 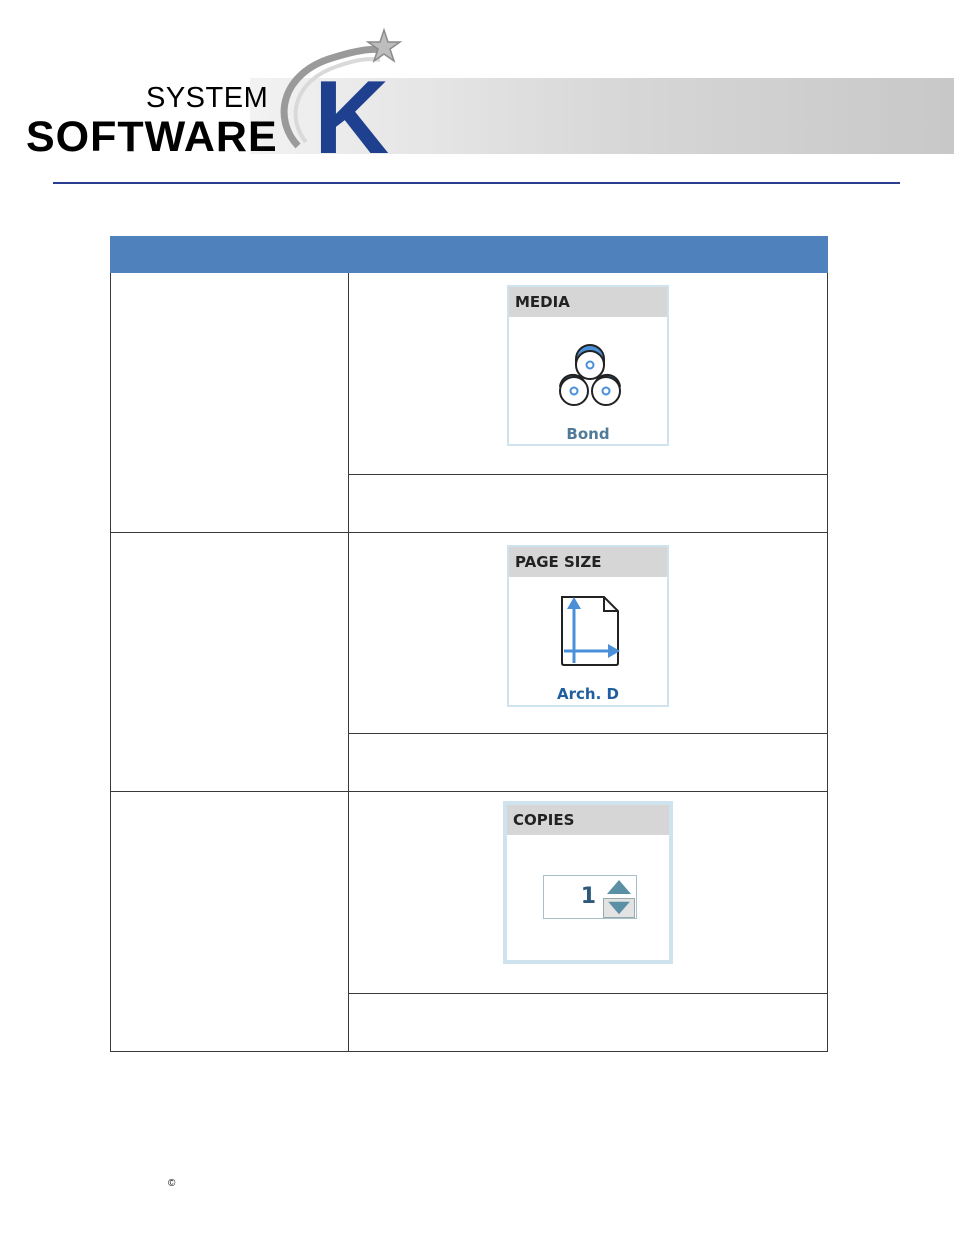 I want to click on media-panel: MEDIA Bond, so click(x=588, y=365).